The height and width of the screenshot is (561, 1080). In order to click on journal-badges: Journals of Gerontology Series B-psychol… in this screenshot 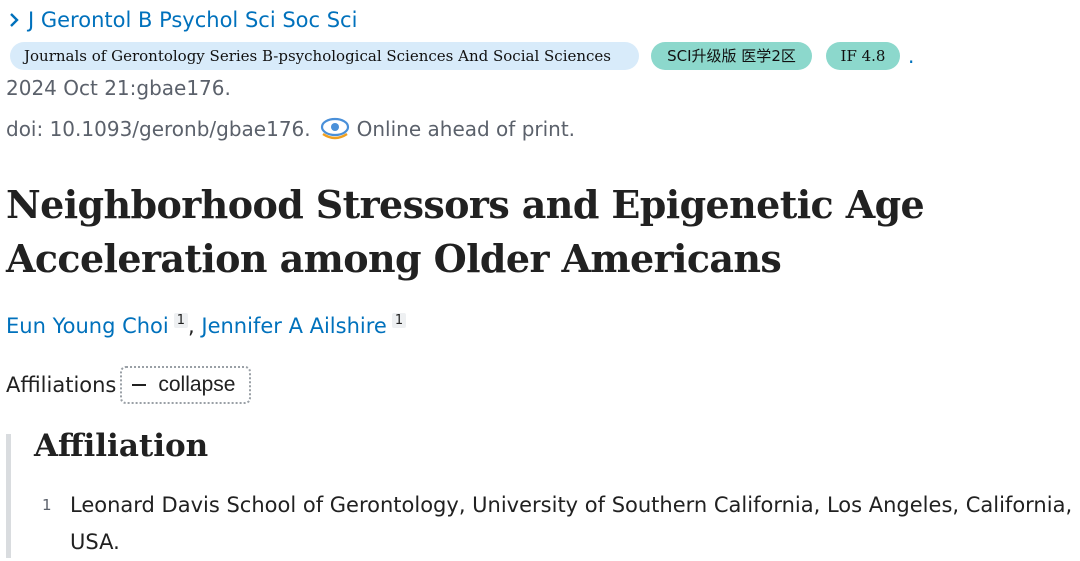, I will do `click(462, 56)`.